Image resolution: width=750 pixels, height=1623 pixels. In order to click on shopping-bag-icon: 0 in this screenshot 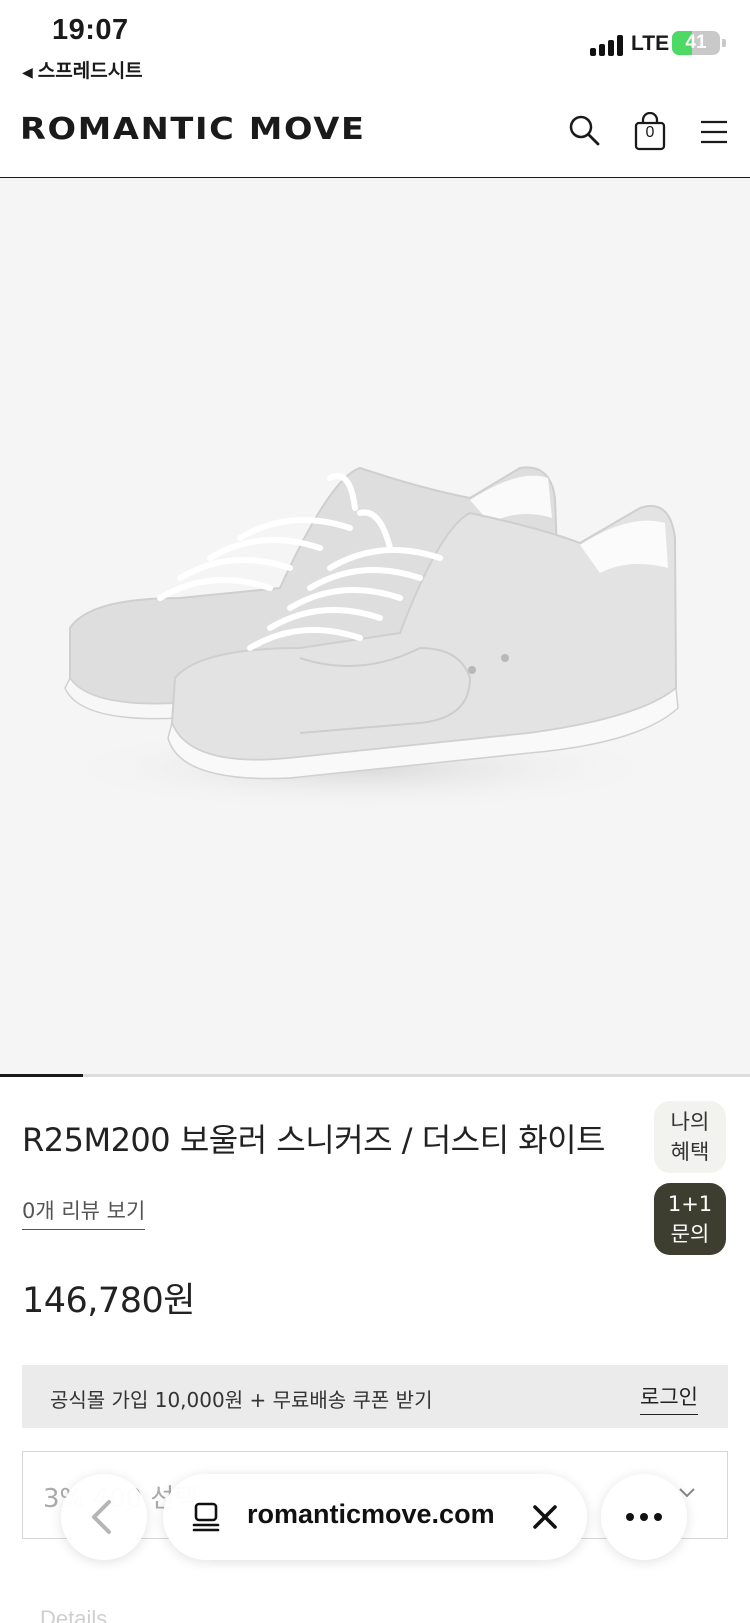, I will do `click(650, 131)`.